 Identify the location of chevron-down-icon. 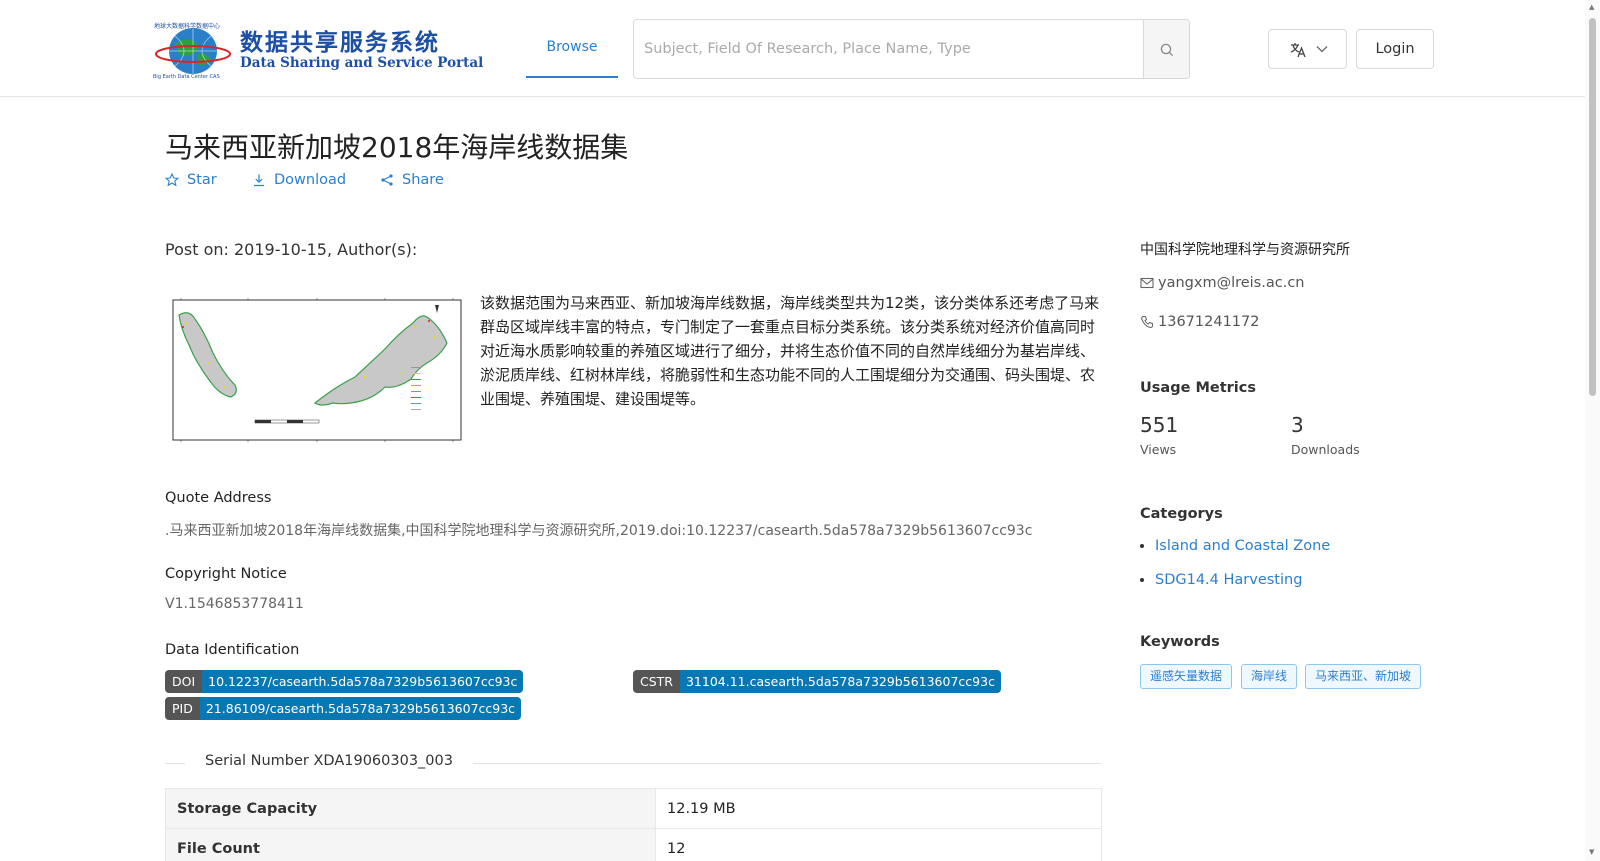
(1322, 49).